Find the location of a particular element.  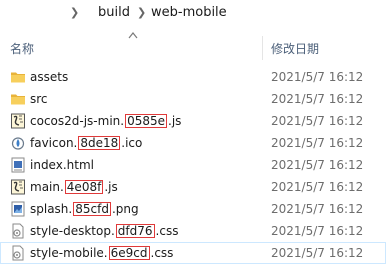

breadcrumb-item-web-mobile: web-mobile is located at coordinates (189, 13).